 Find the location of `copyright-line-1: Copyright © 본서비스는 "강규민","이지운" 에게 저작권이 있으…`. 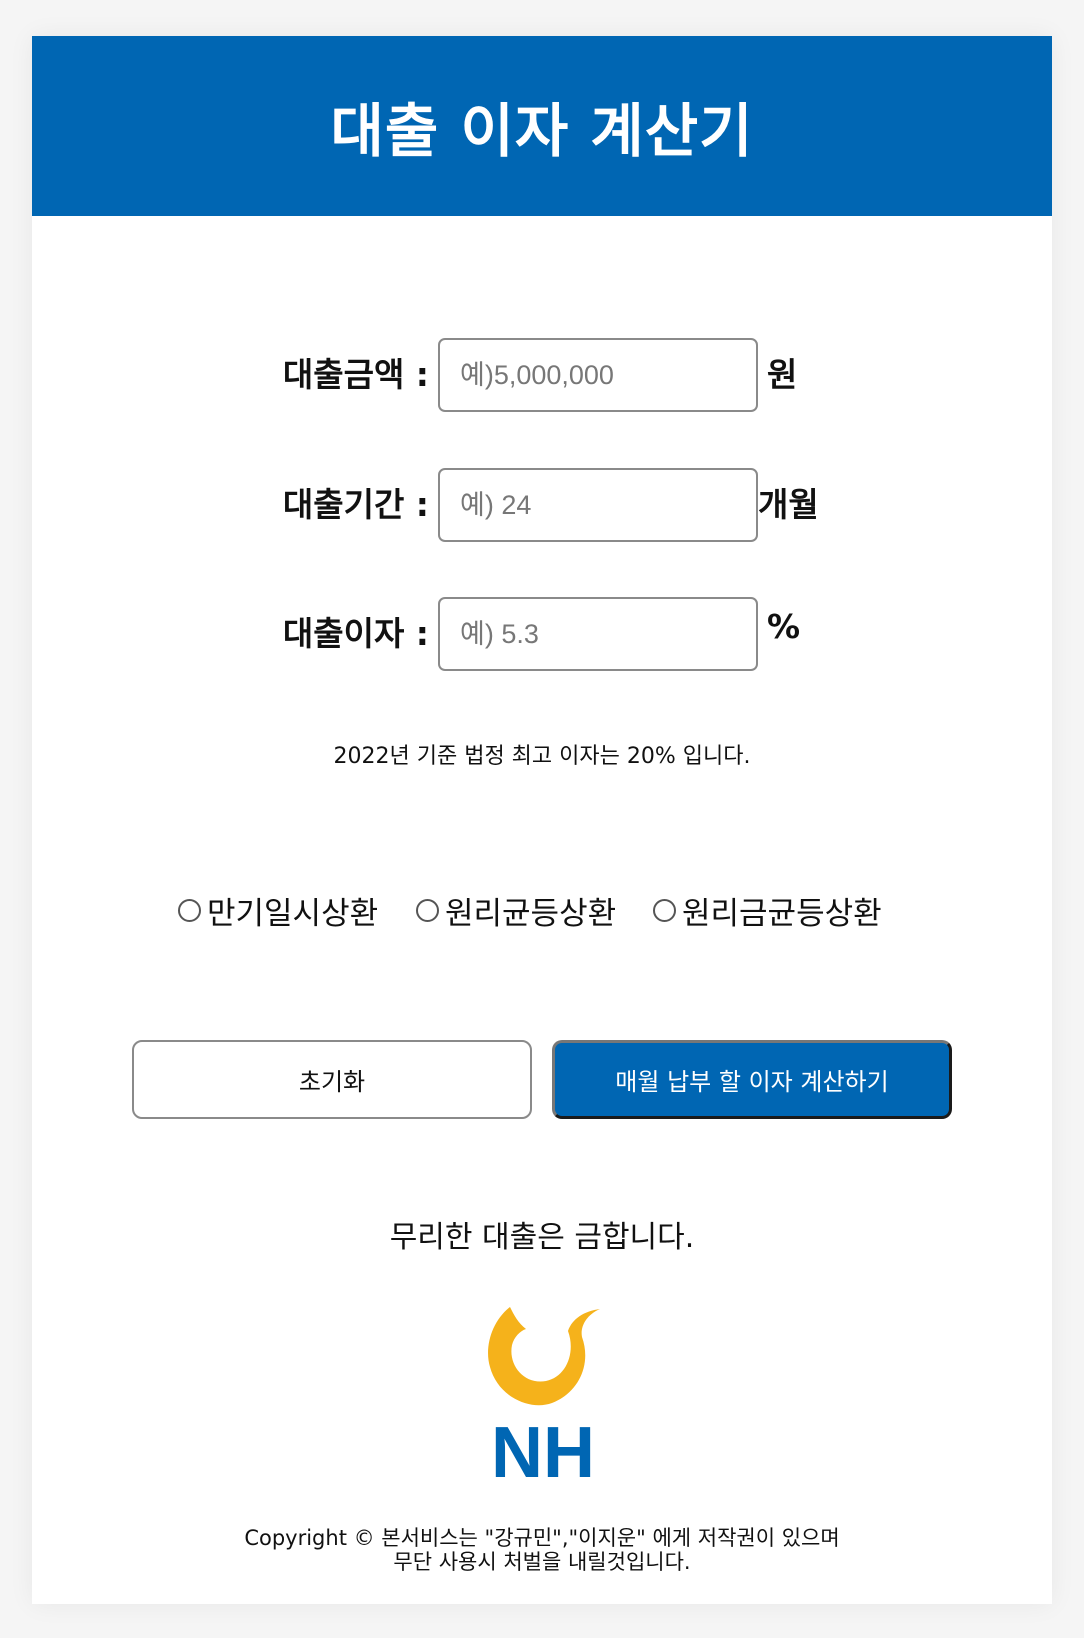

copyright-line-1: Copyright © 본서비스는 "강규민","이지운" 에게 저작권이 있으… is located at coordinates (542, 1538).